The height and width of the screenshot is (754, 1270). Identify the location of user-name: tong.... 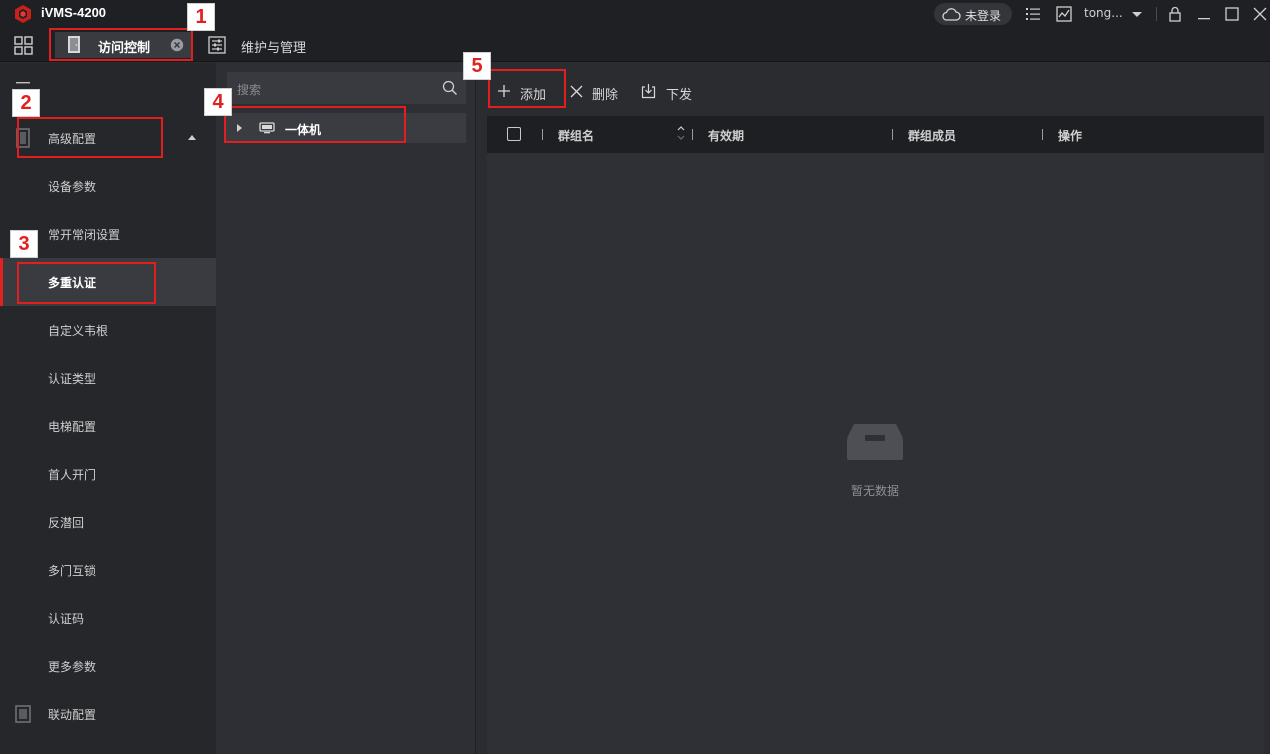
(1103, 13).